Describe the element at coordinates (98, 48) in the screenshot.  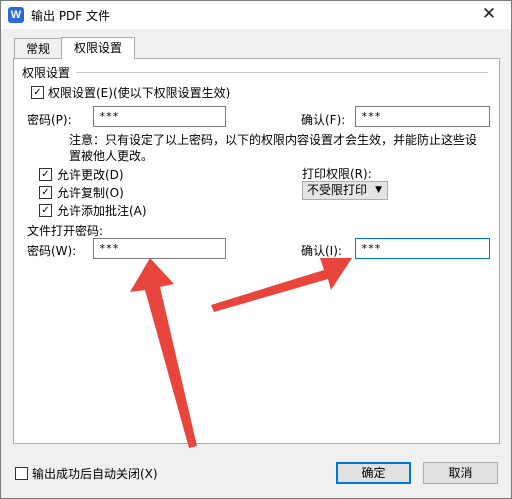
I see `tab-permissions: 权限设置` at that location.